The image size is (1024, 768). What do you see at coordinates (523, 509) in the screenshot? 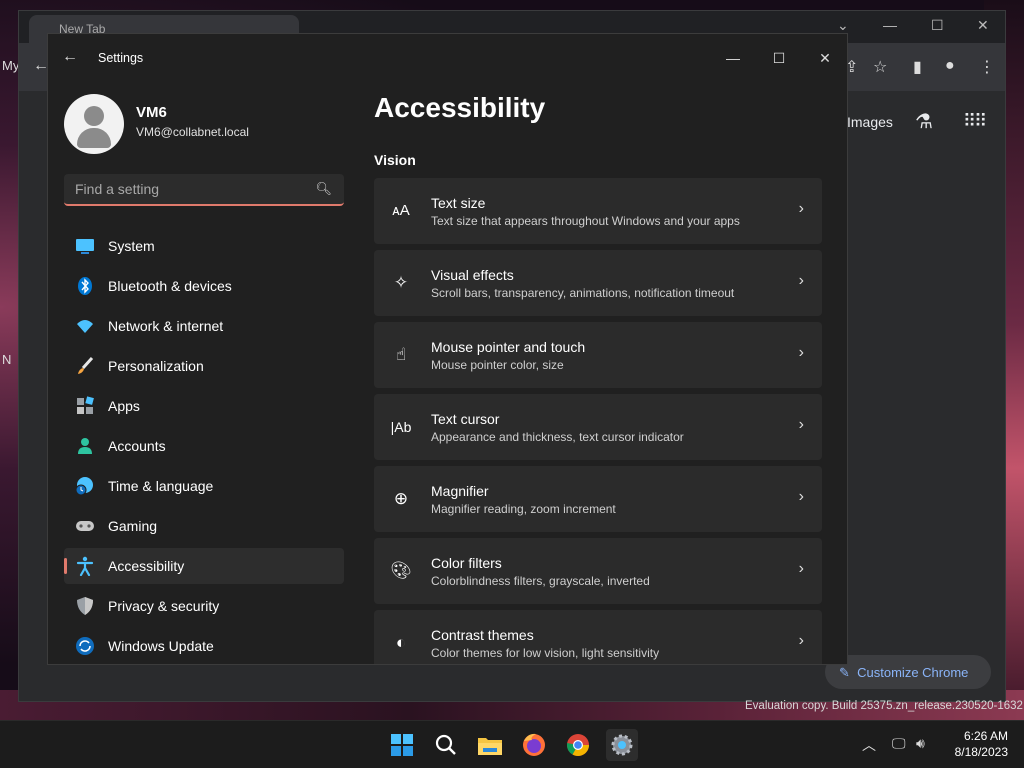
I see `card-description: Magnifier reading, zoom increment` at bounding box center [523, 509].